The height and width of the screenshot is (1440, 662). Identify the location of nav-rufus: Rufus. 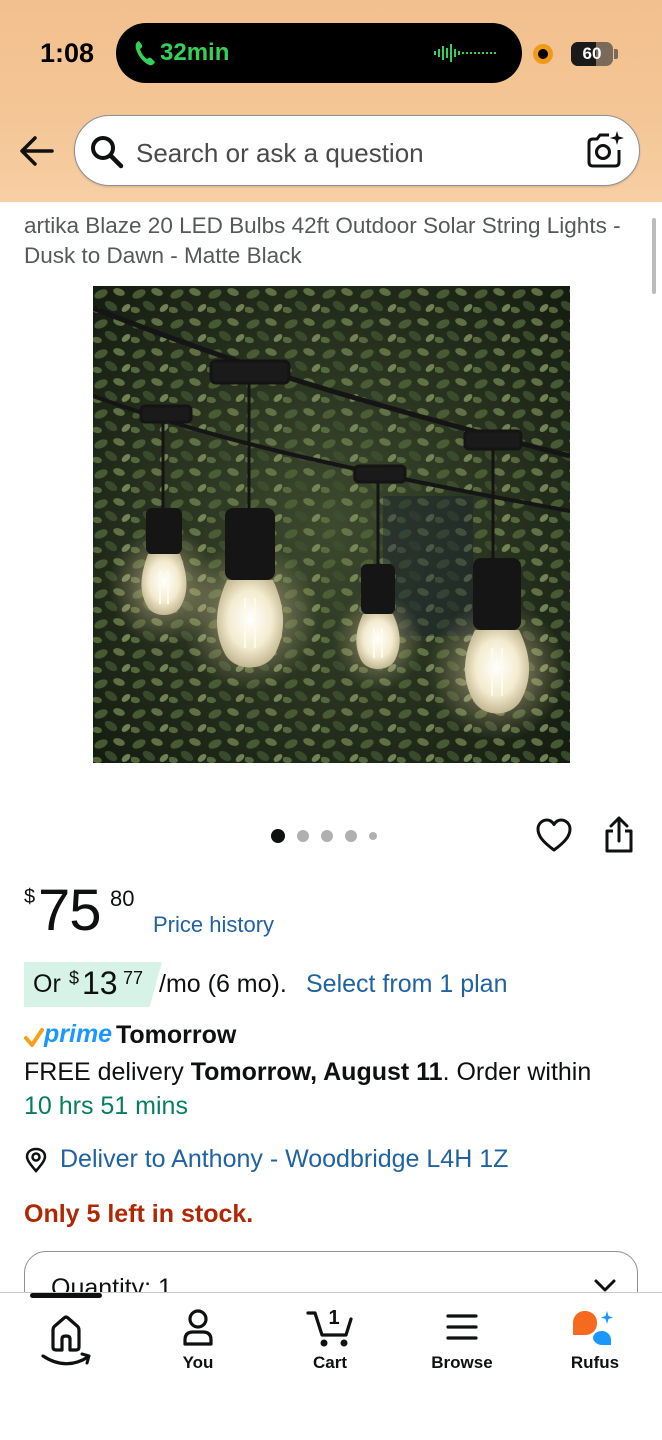
(595, 1343).